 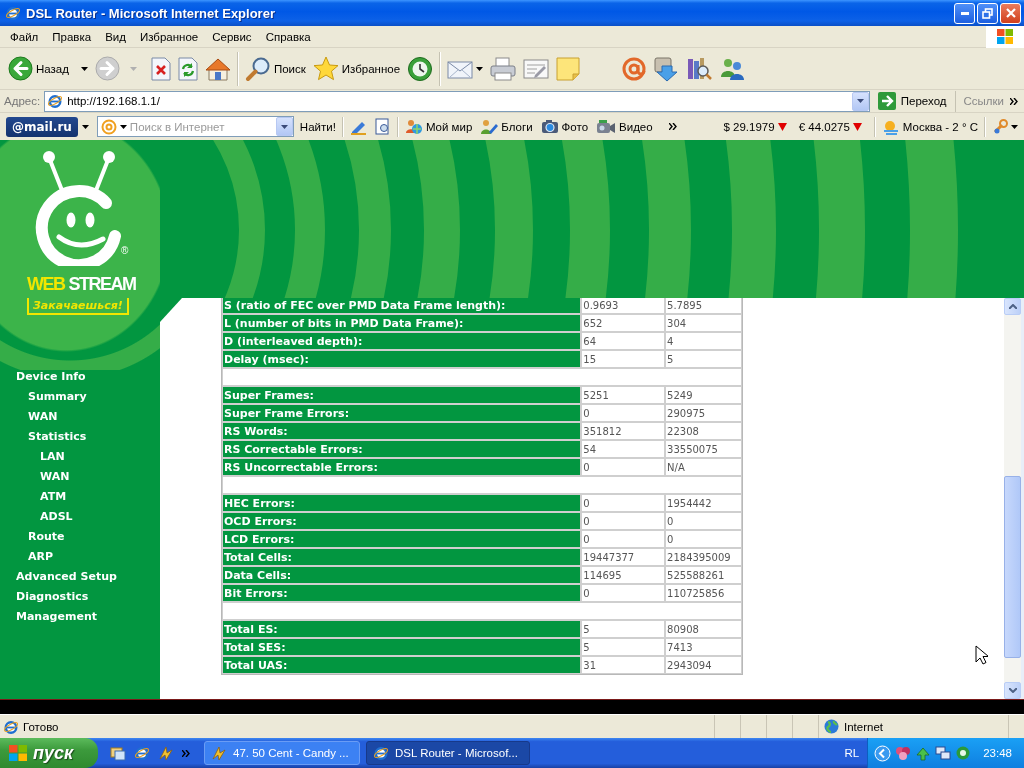 I want to click on nav-link: ATM, so click(x=53, y=500).